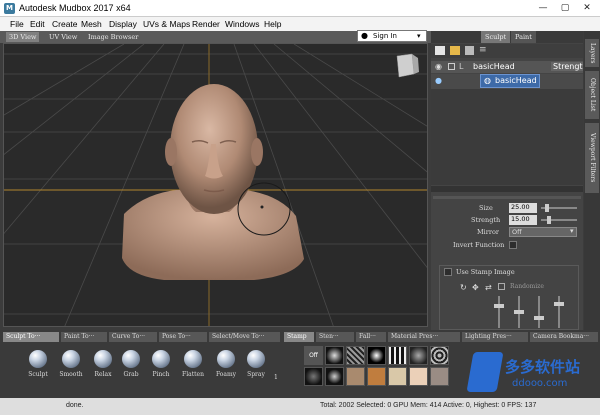 The image size is (600, 415). What do you see at coordinates (133, 337) in the screenshot?
I see `tab-curve-tools: Curve To···` at bounding box center [133, 337].